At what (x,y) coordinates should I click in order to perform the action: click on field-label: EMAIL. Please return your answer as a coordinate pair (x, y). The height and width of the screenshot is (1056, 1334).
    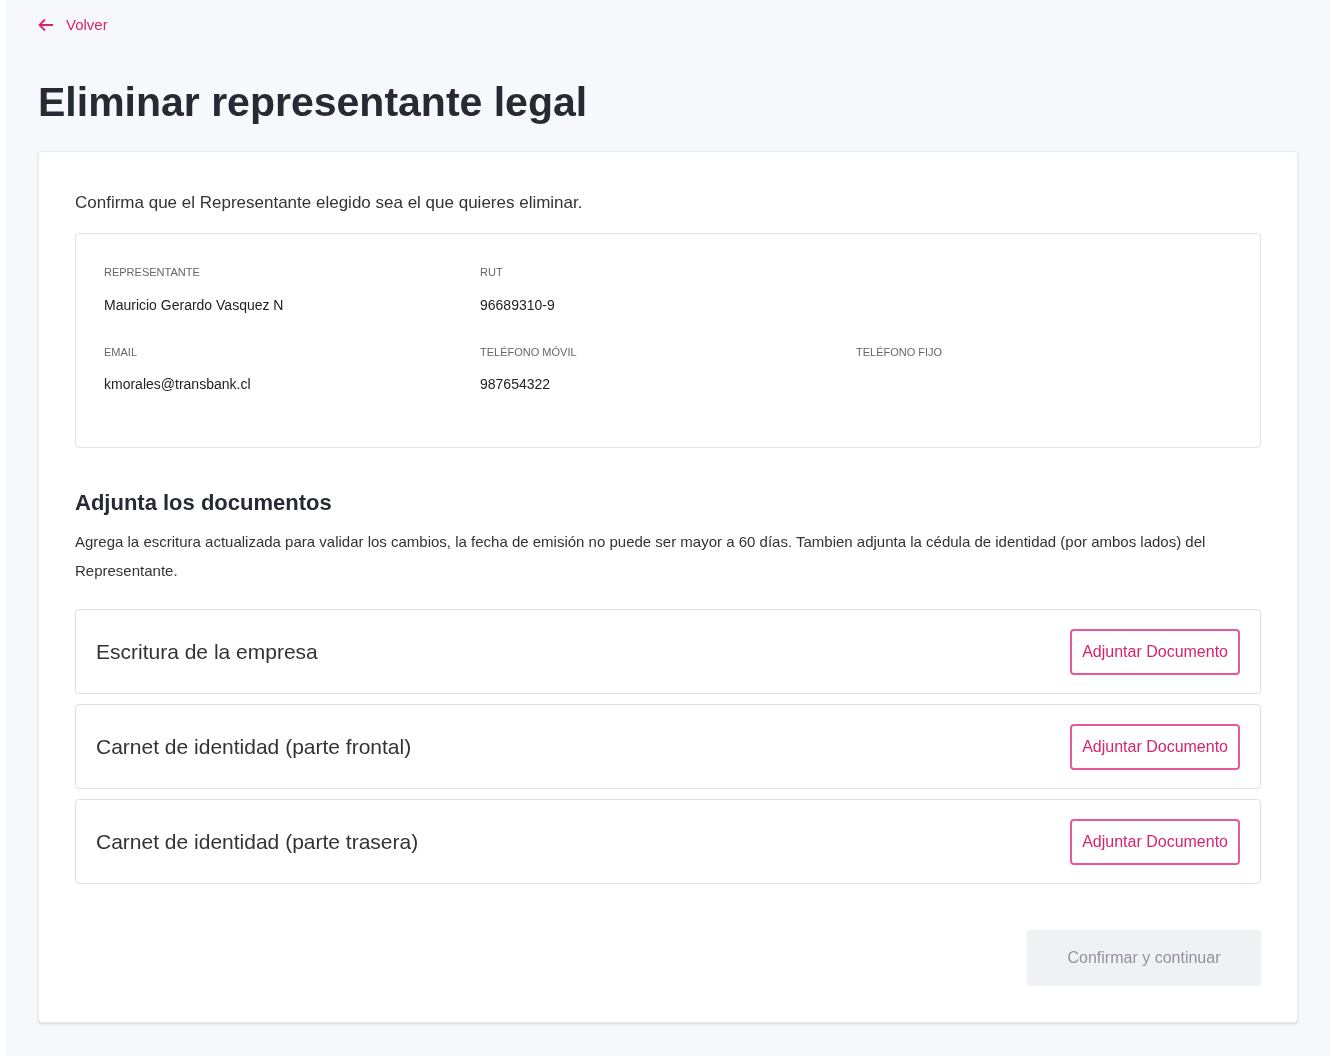
    Looking at the image, I should click on (121, 352).